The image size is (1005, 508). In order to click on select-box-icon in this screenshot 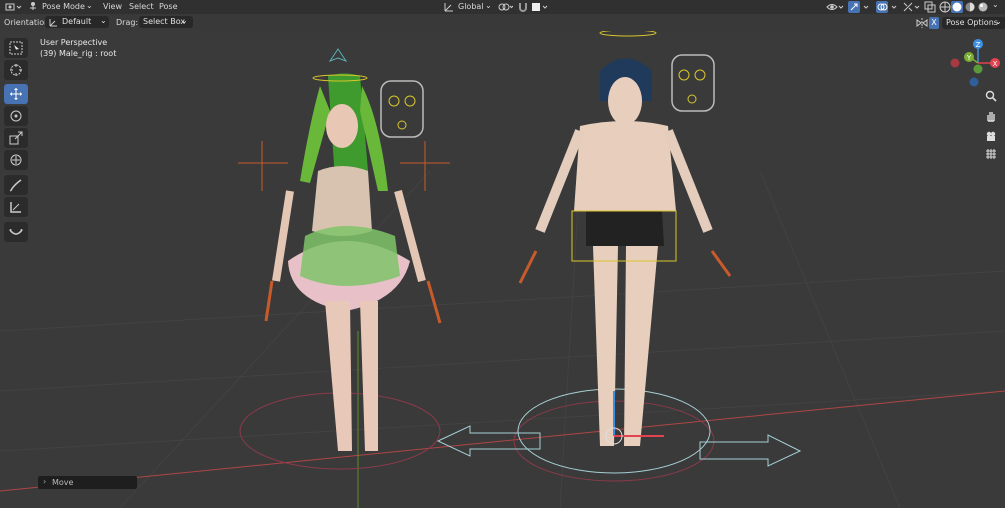, I will do `click(16, 48)`.